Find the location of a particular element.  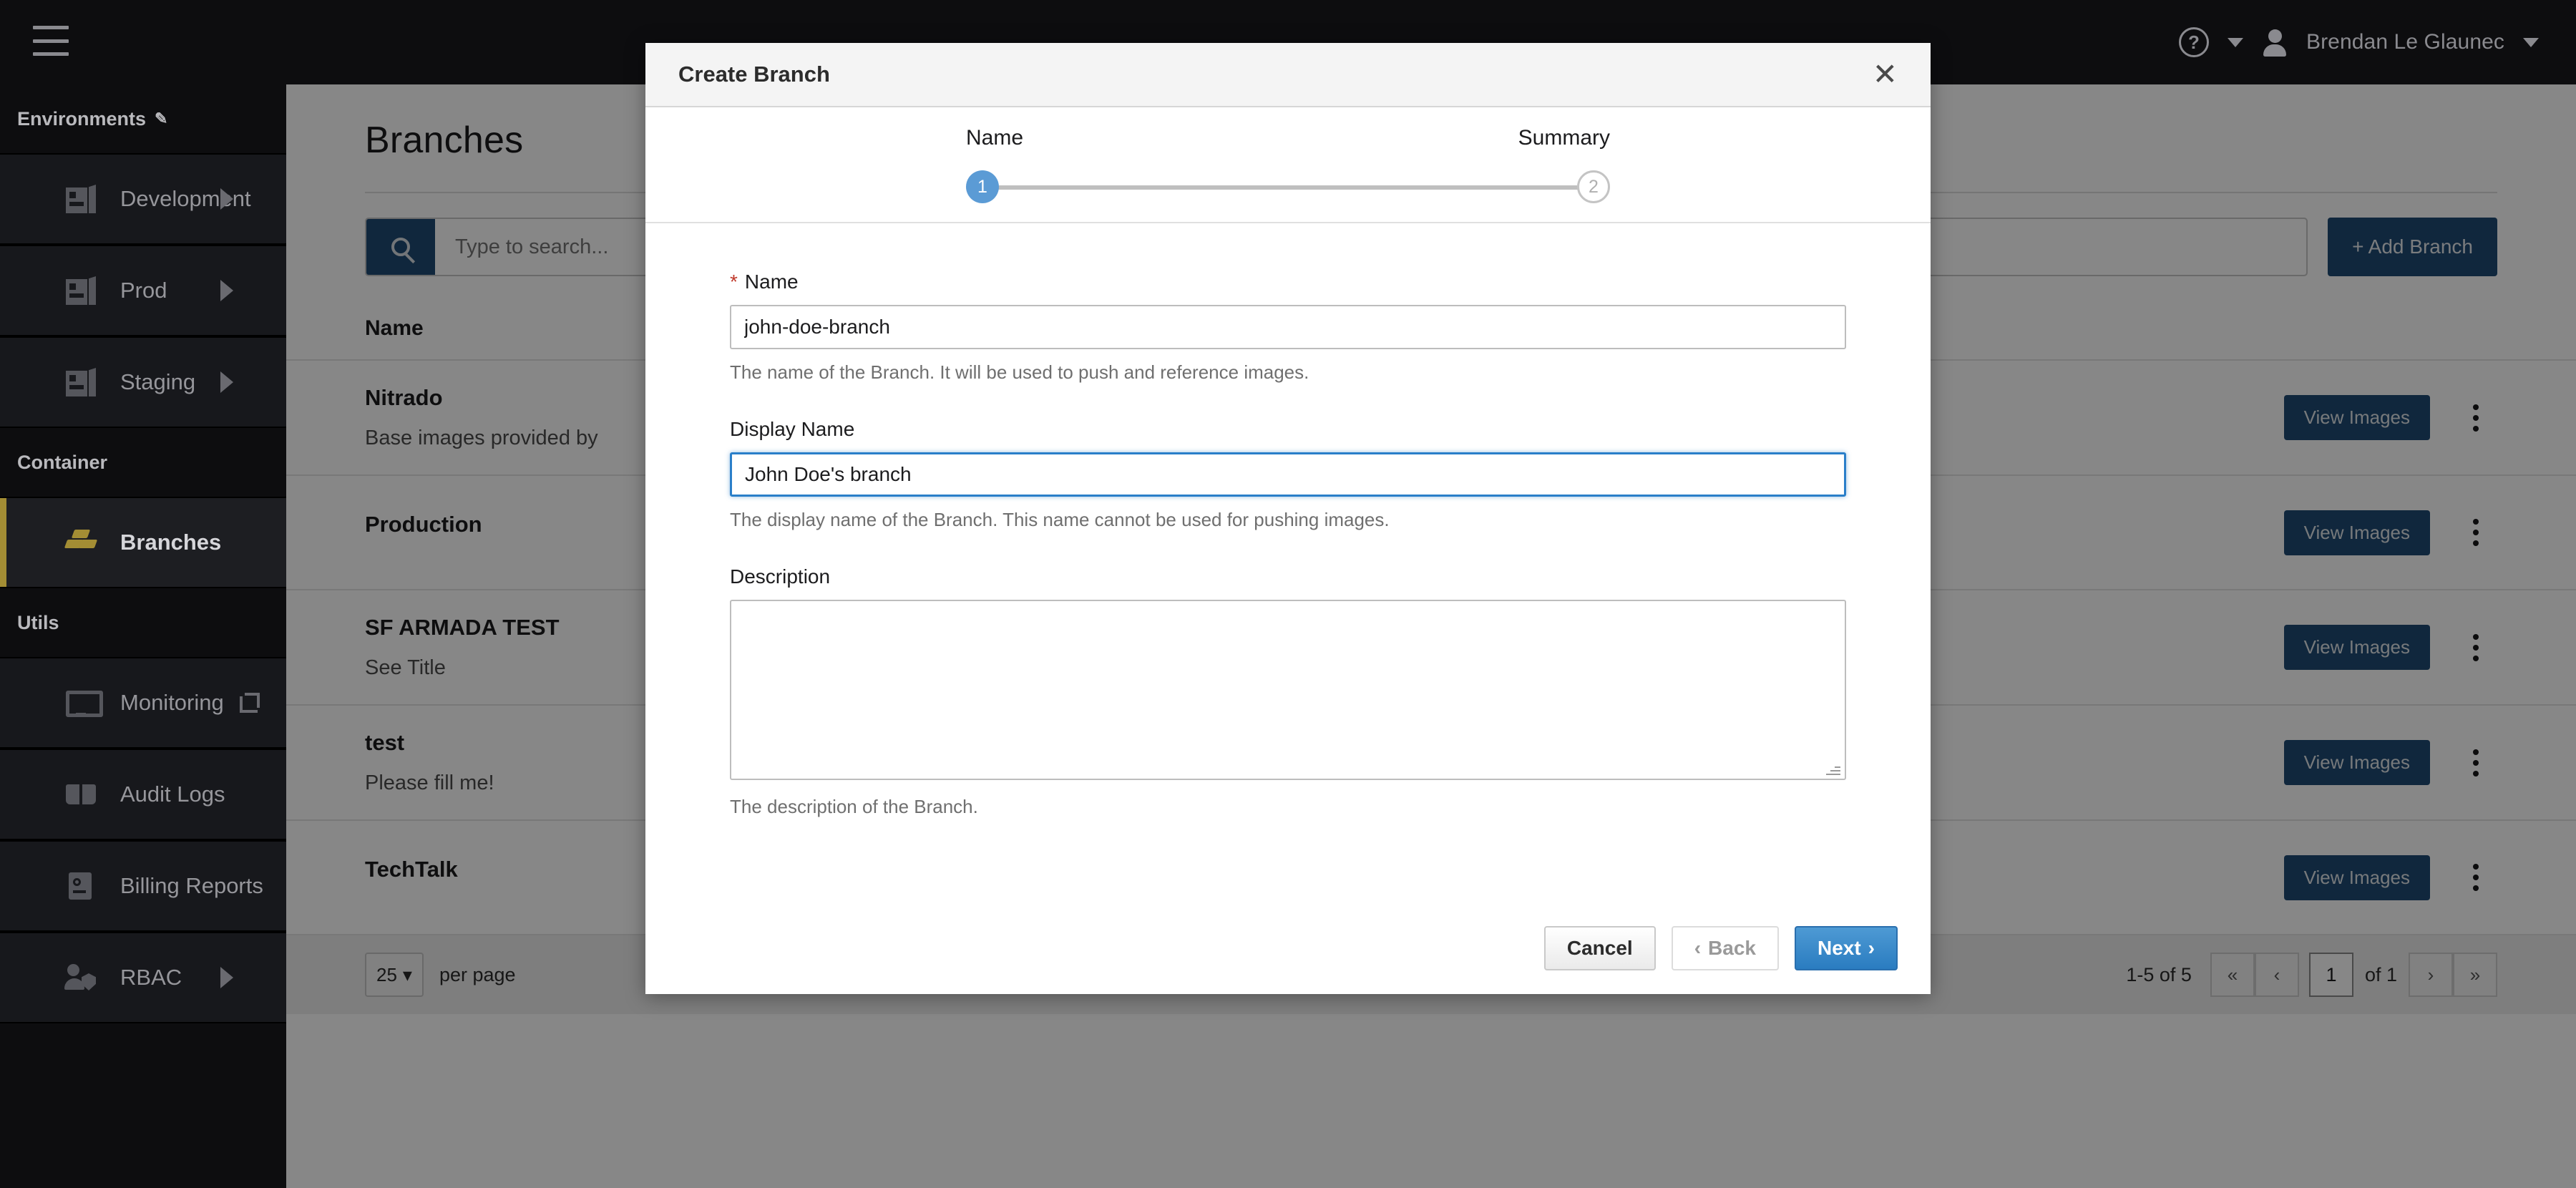

next-label: Next is located at coordinates (1839, 948).